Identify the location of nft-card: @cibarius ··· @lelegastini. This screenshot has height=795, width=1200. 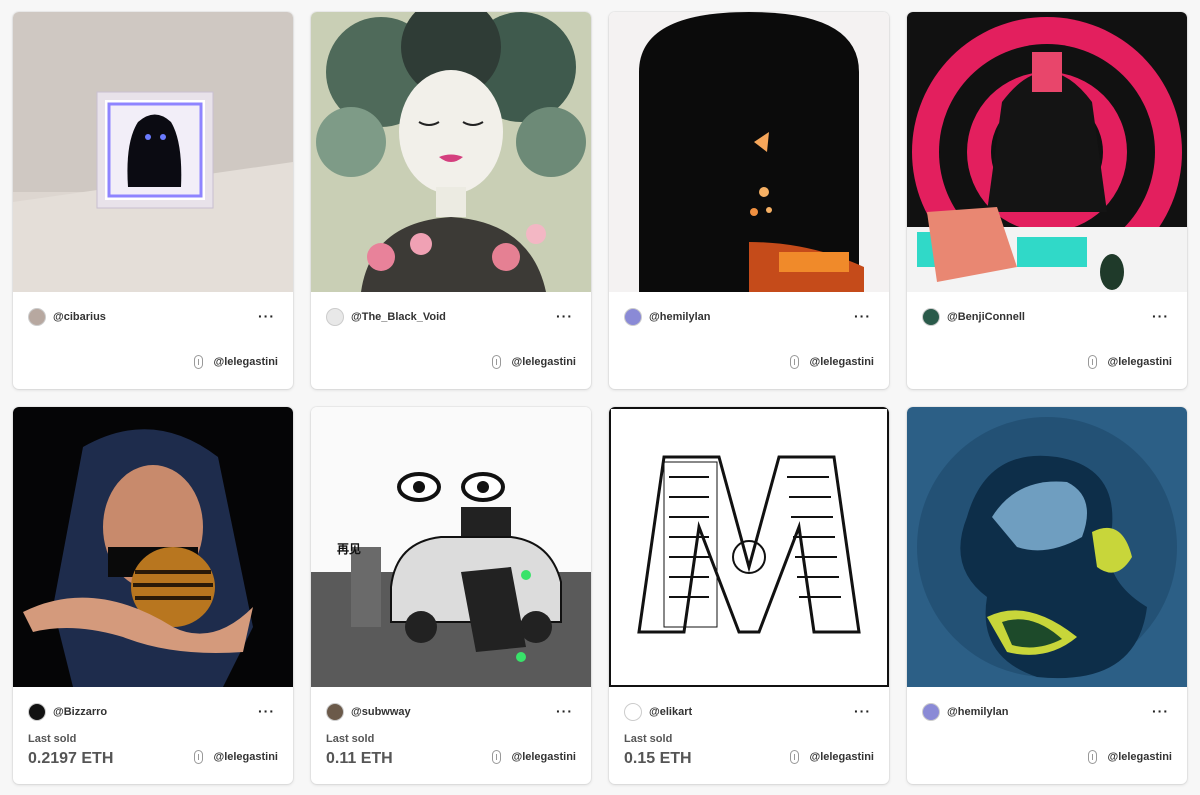
(153, 200).